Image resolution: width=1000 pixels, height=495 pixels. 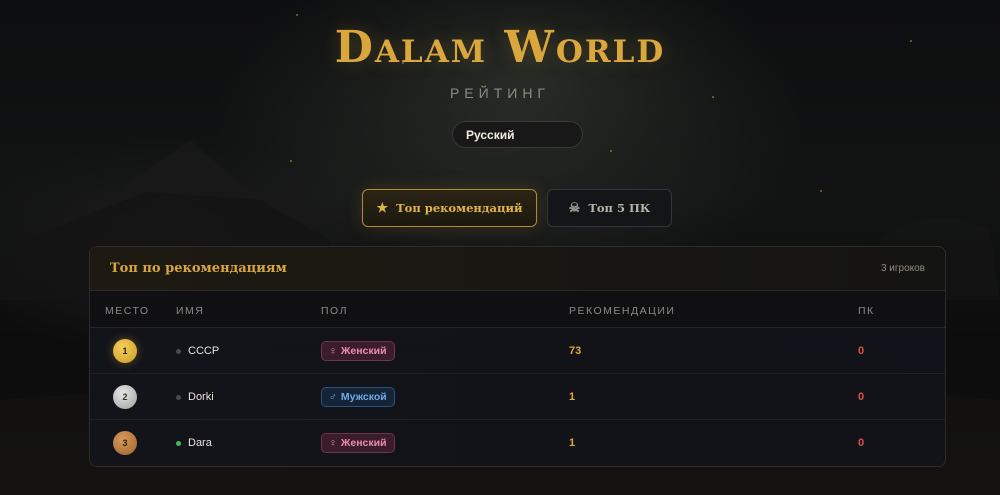 I want to click on table-row: 3 Dara ♀ Женский 1 0, so click(x=517, y=443).